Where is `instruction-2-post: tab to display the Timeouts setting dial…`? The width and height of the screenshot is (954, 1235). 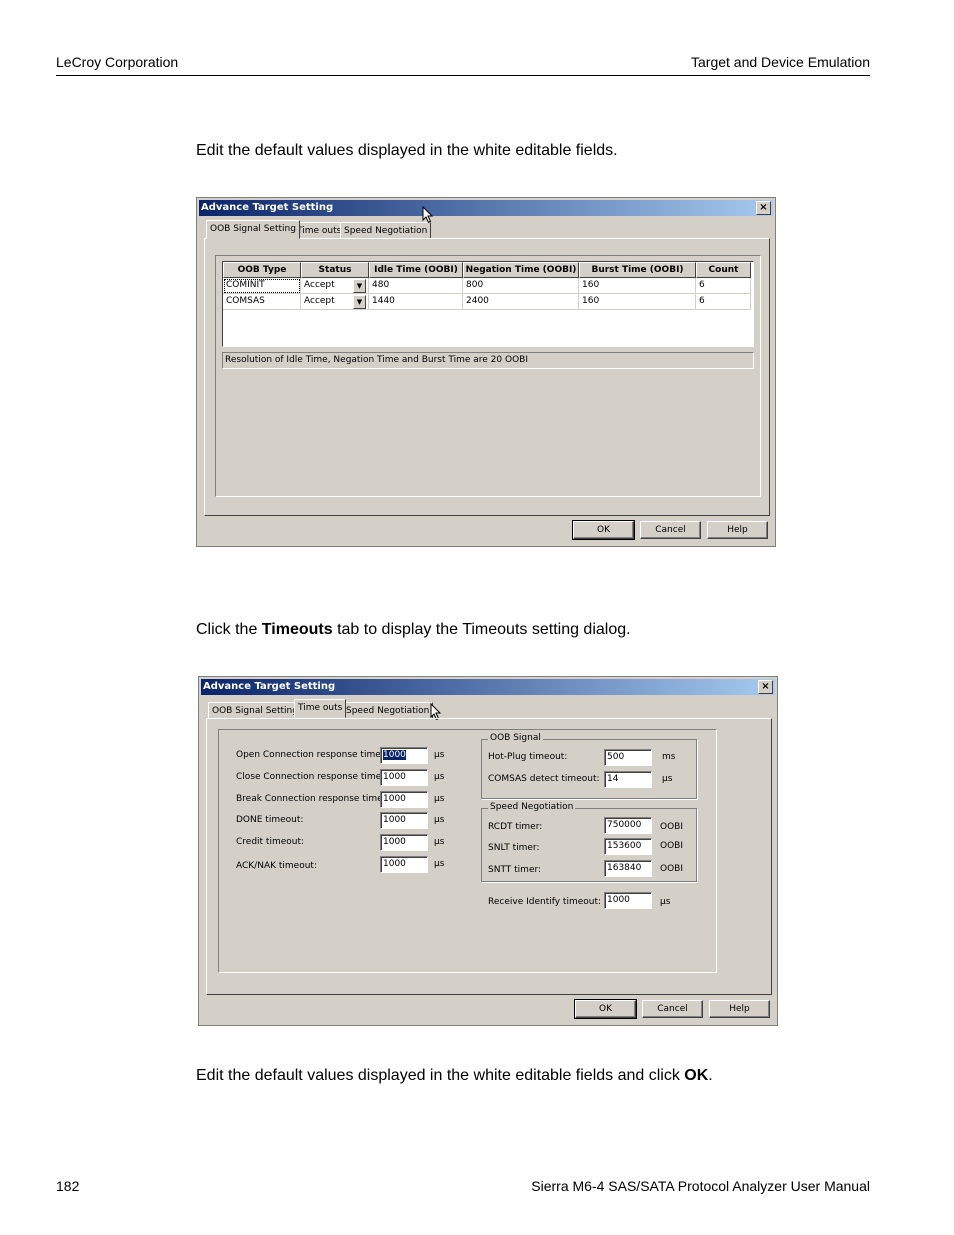 instruction-2-post: tab to display the Timeouts setting dial… is located at coordinates (481, 629).